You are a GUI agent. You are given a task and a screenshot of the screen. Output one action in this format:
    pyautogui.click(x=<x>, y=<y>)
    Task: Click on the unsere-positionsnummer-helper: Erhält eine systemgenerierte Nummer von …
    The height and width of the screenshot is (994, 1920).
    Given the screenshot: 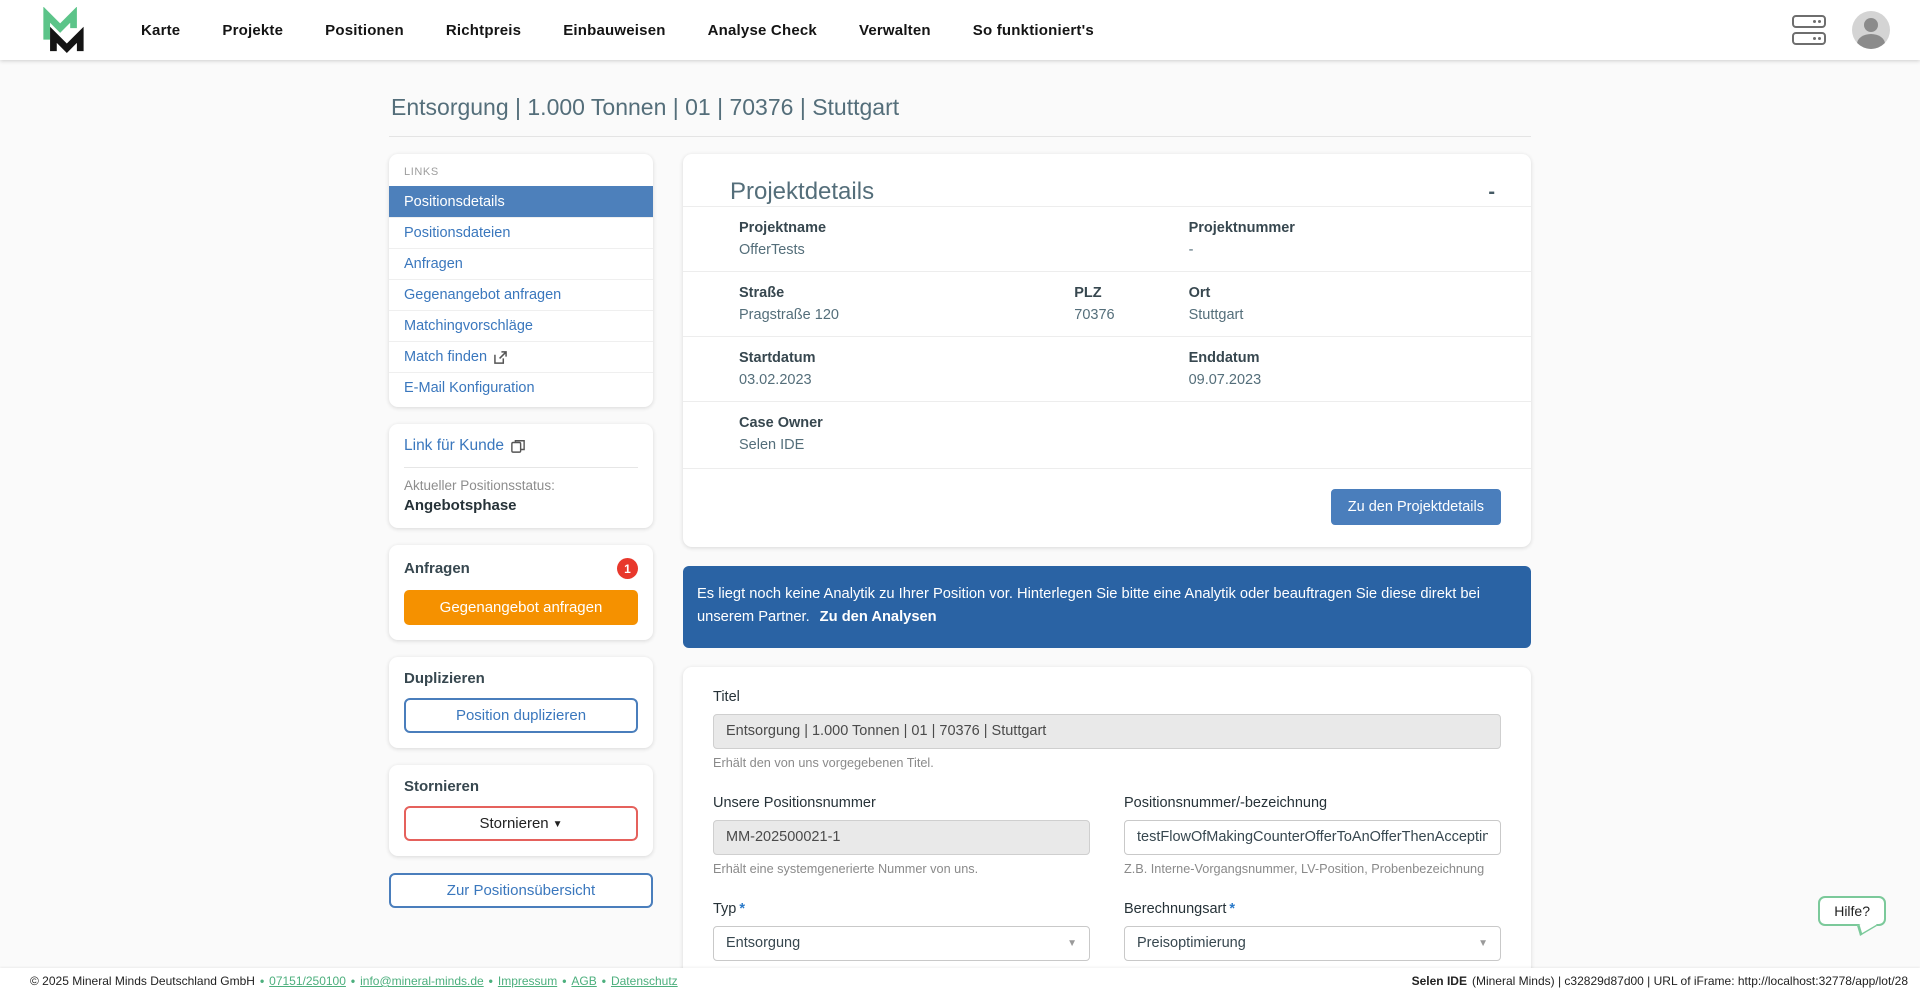 What is the action you would take?
    pyautogui.click(x=846, y=868)
    